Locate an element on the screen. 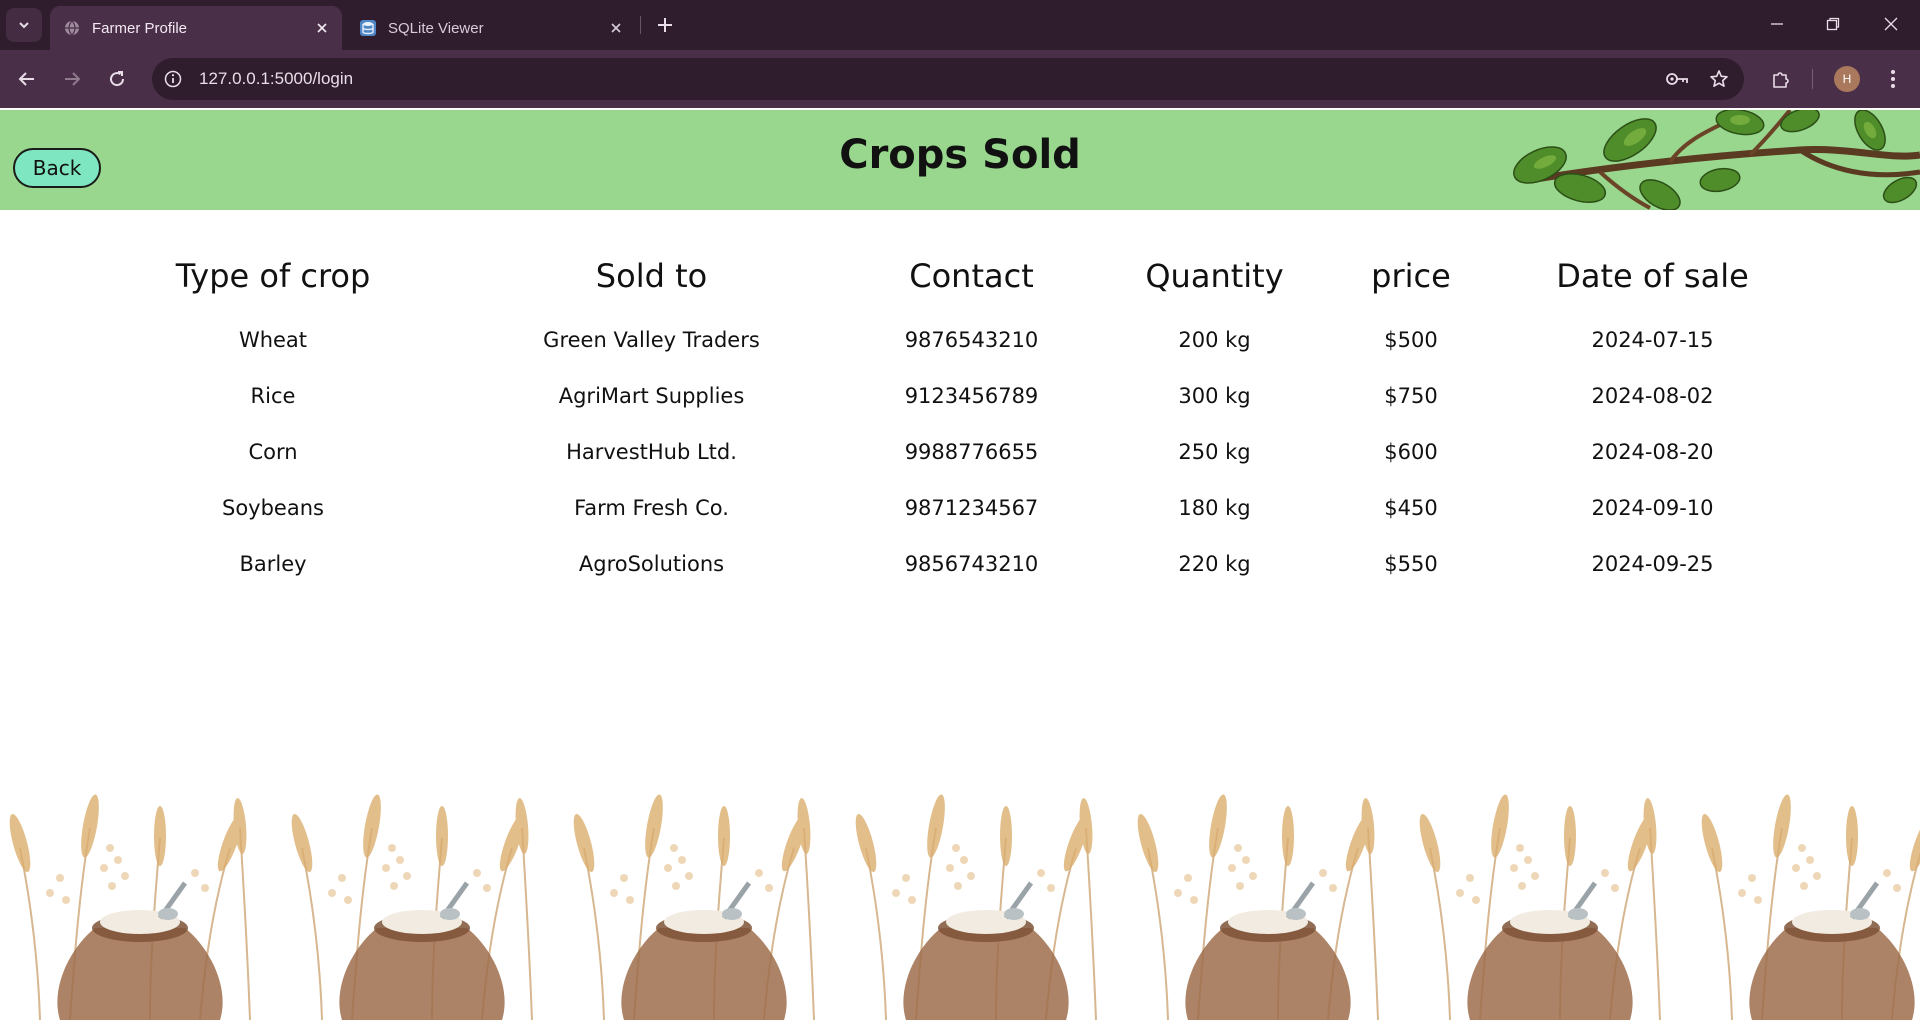 Image resolution: width=1920 pixels, height=1020 pixels. globe-icon is located at coordinates (72, 28).